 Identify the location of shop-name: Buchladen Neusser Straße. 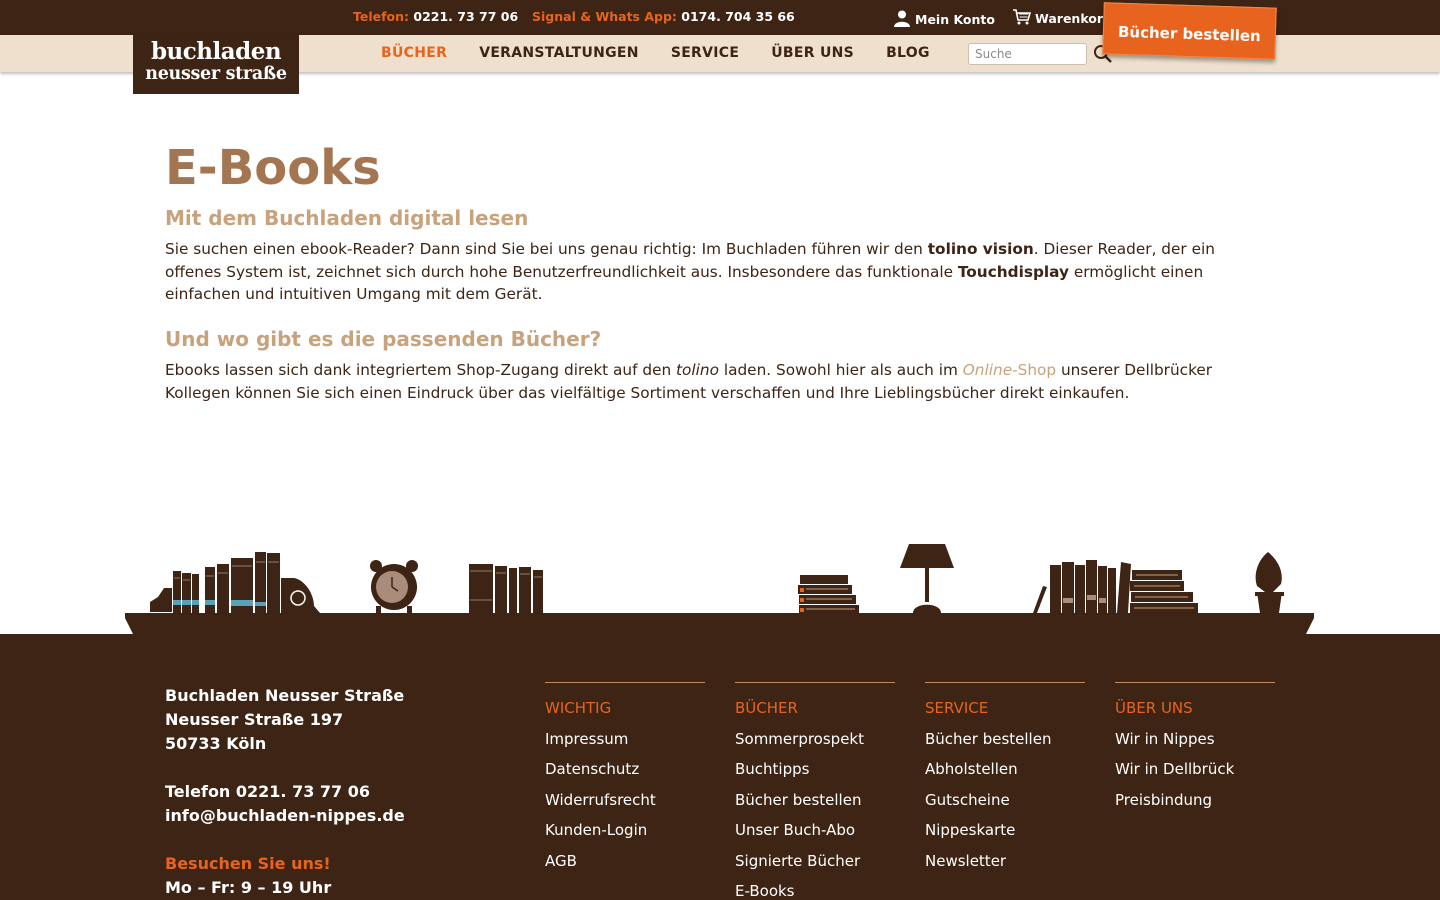
(285, 695).